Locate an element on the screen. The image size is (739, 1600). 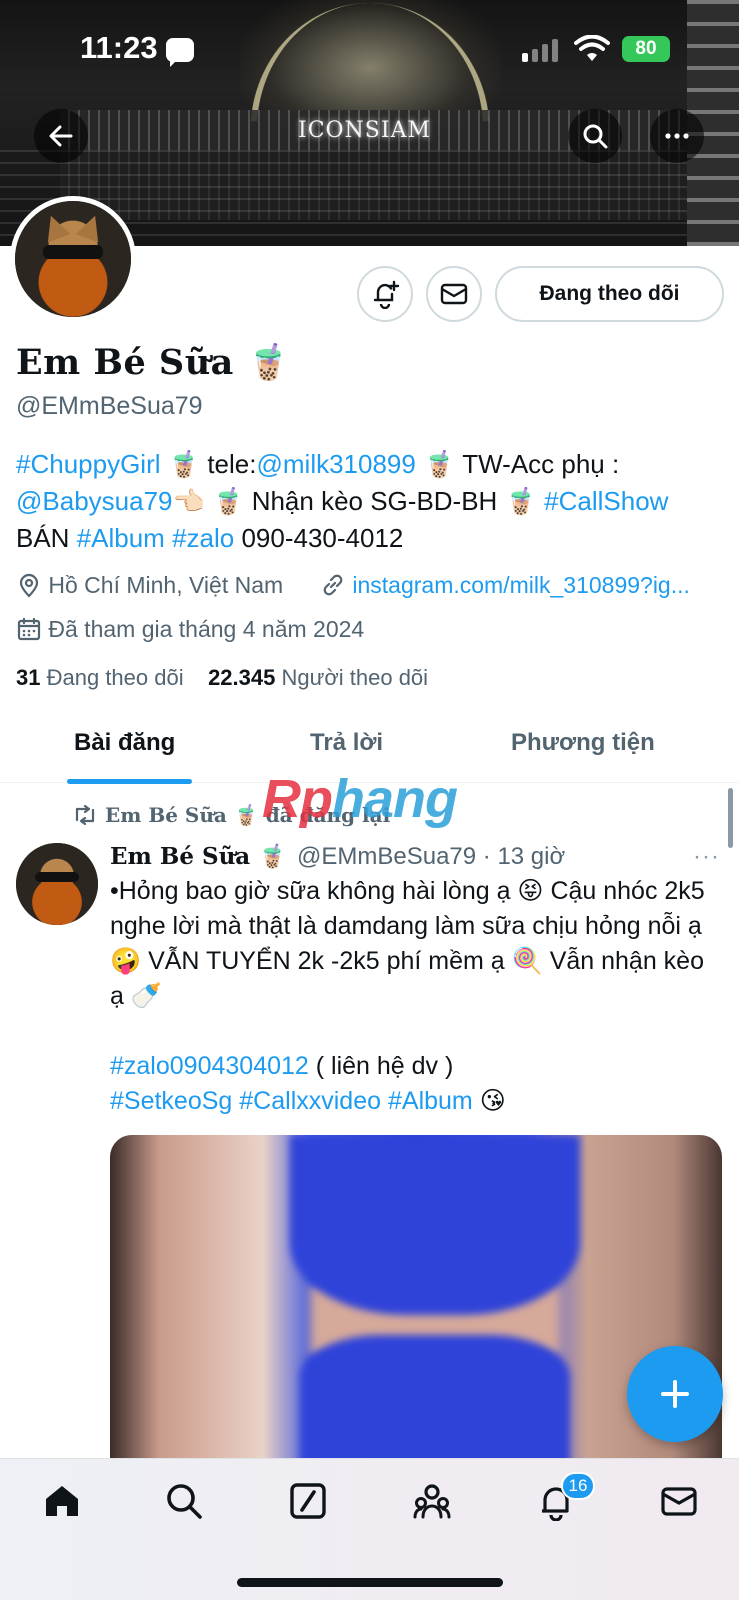
message-icon is located at coordinates (180, 52).